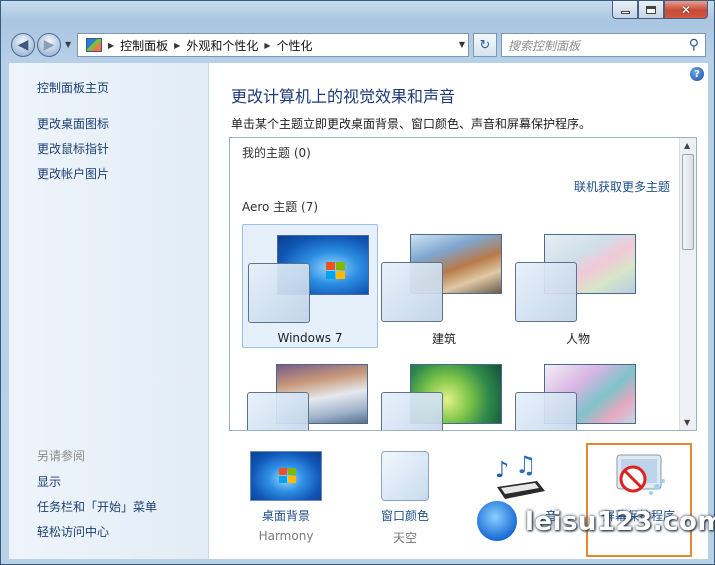  I want to click on address-dropdown-icon: ▼, so click(462, 44).